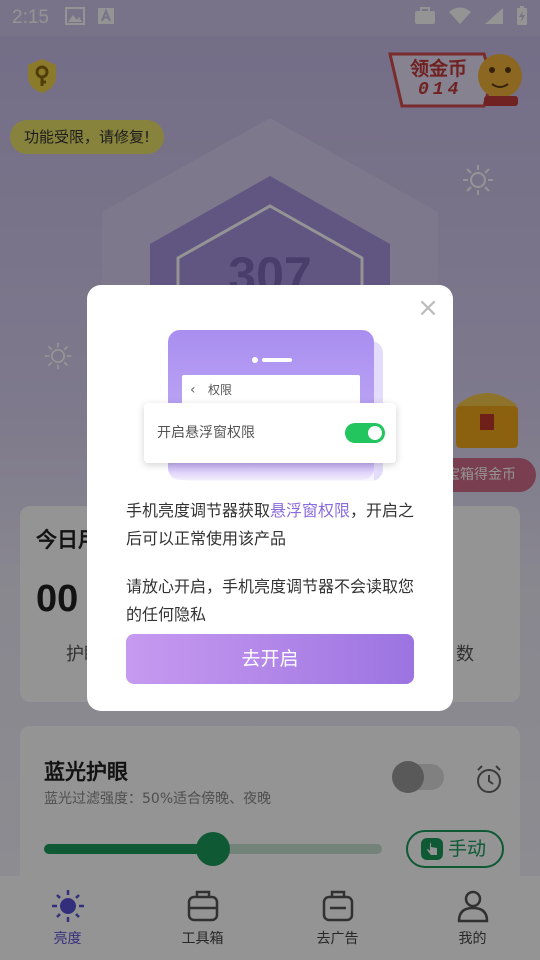 Image resolution: width=540 pixels, height=960 pixels. I want to click on illus-toggle, so click(365, 433).